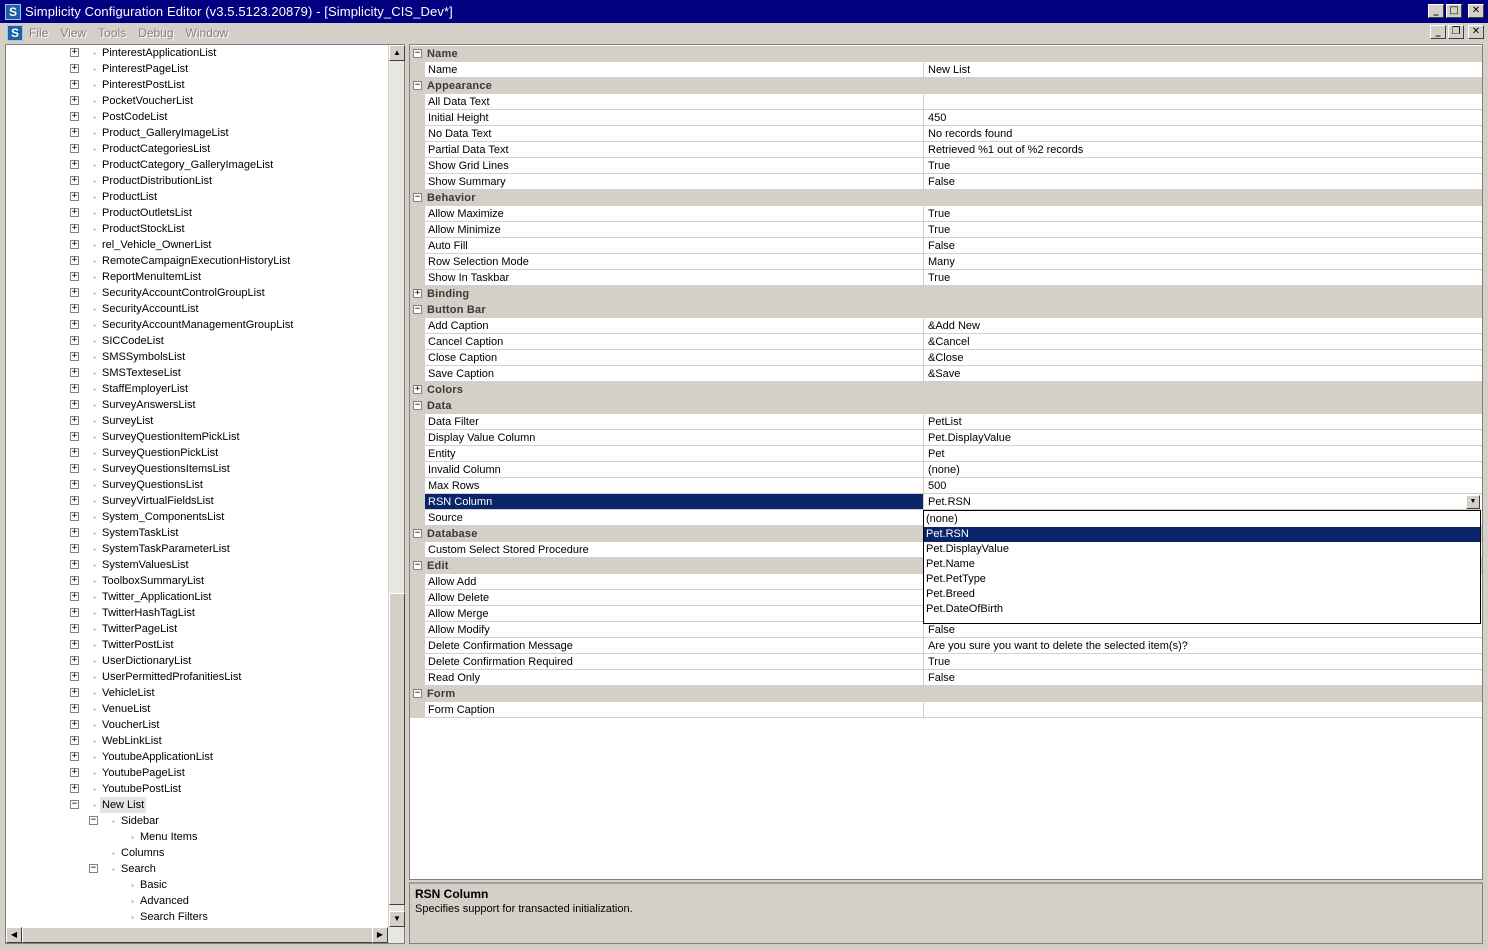  Describe the element at coordinates (196, 645) in the screenshot. I see `tree-item: + TwitterPostList` at that location.